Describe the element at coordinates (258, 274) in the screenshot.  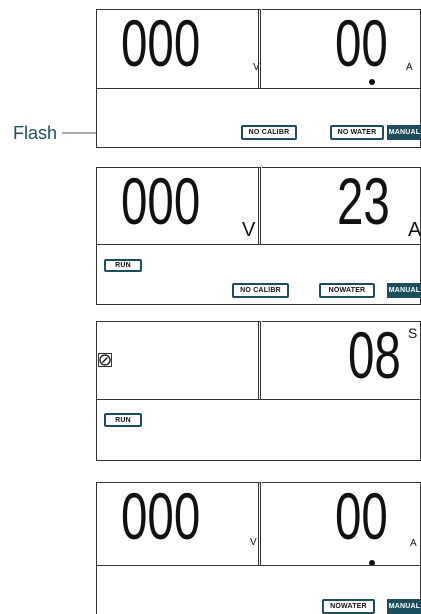
I see `status-bar: RUN NO CALIBR NOWATER MANUAL` at that location.